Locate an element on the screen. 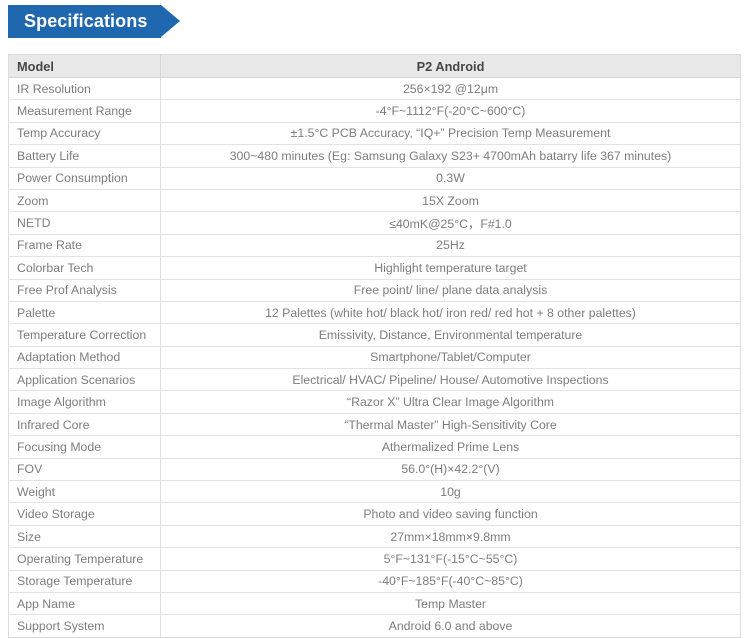 Image resolution: width=750 pixels, height=638 pixels. spec-label: Weight is located at coordinates (84, 492).